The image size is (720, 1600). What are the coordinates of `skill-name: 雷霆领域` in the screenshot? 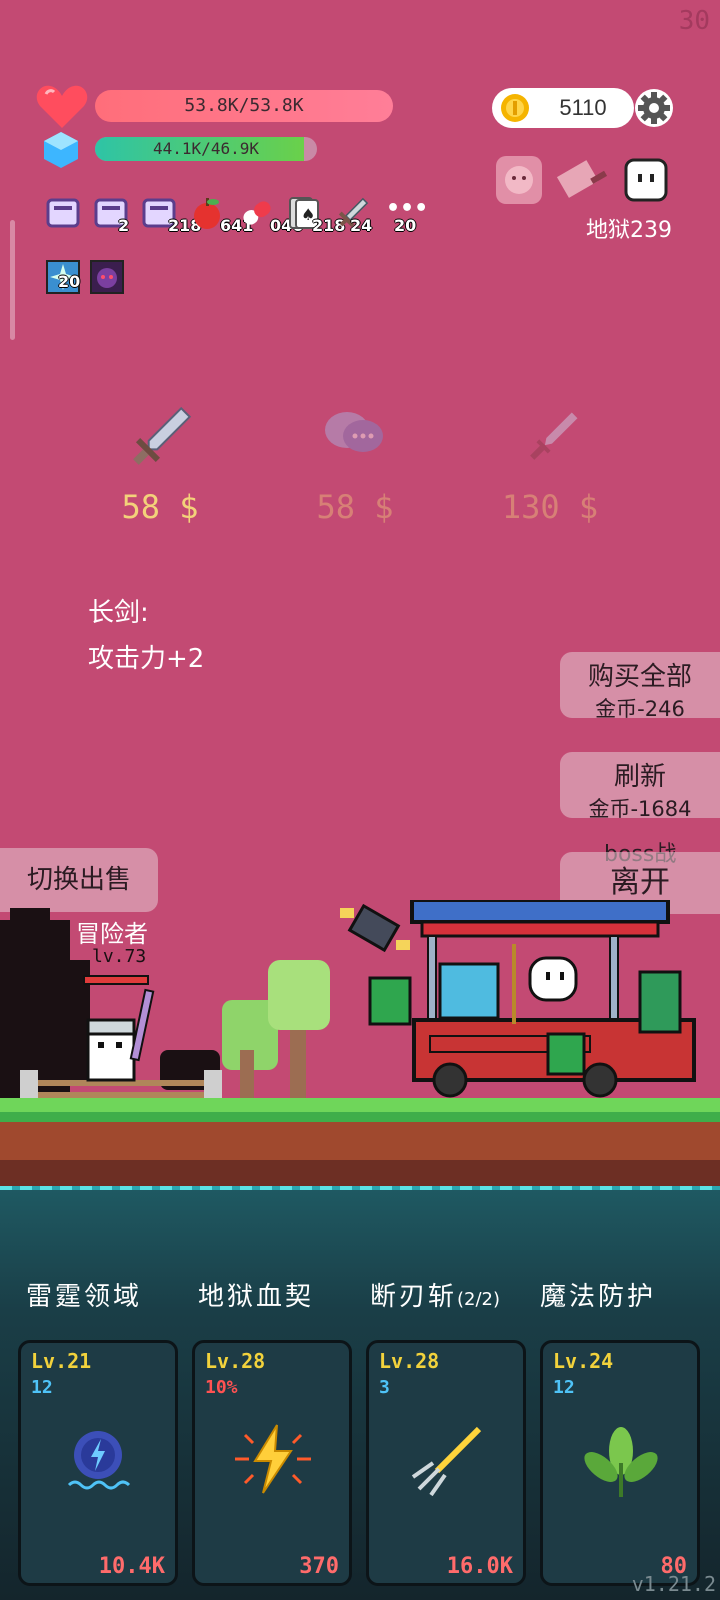 It's located at (84, 1297).